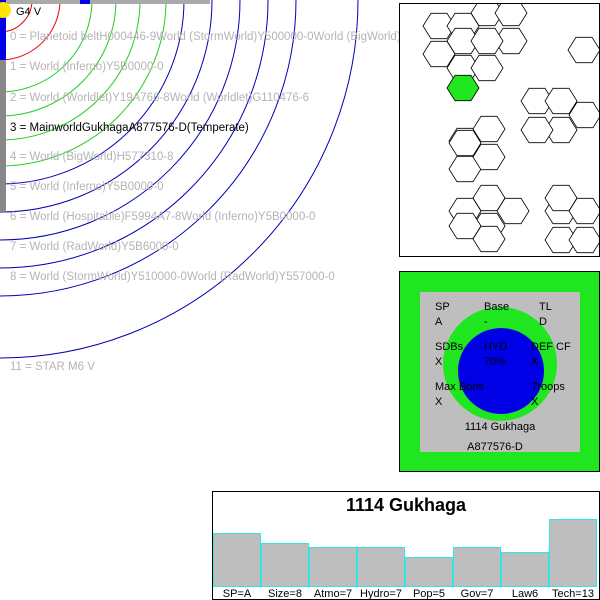 The height and width of the screenshot is (600, 600). Describe the element at coordinates (129, 128) in the screenshot. I see `orbit-label-3: 3 = MainworldGukhagaA877576-D(Temperate)` at that location.